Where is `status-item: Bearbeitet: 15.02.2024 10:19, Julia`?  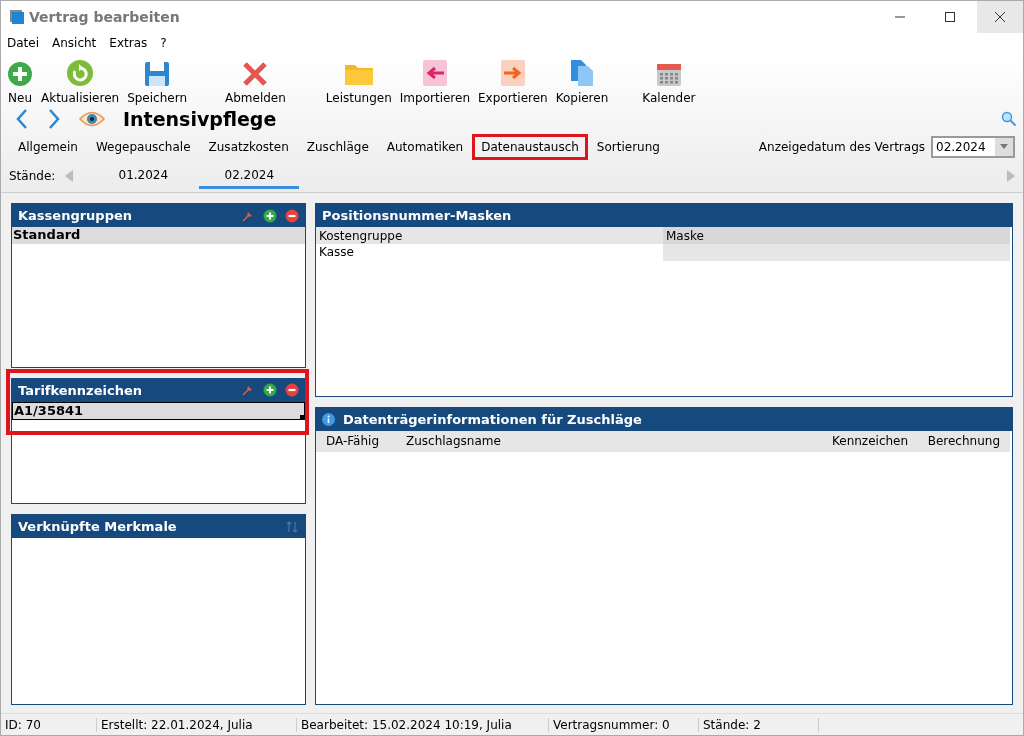
status-item: Bearbeitet: 15.02.2024 10:19, Julia is located at coordinates (423, 724).